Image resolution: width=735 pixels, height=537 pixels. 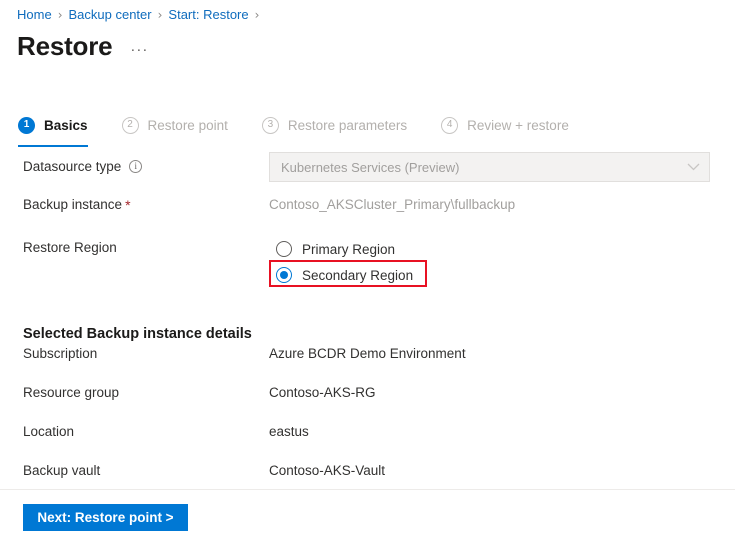 I want to click on breadcrumb: Home › Backup center › Start: Restore ›, so click(x=141, y=15).